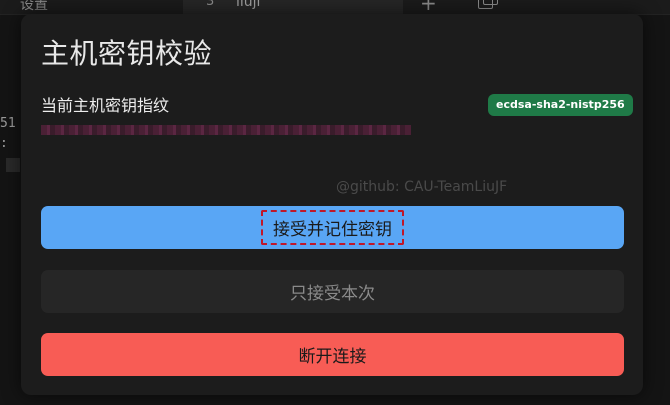 The height and width of the screenshot is (405, 670). Describe the element at coordinates (4, 143) in the screenshot. I see `terminal-line: :` at that location.